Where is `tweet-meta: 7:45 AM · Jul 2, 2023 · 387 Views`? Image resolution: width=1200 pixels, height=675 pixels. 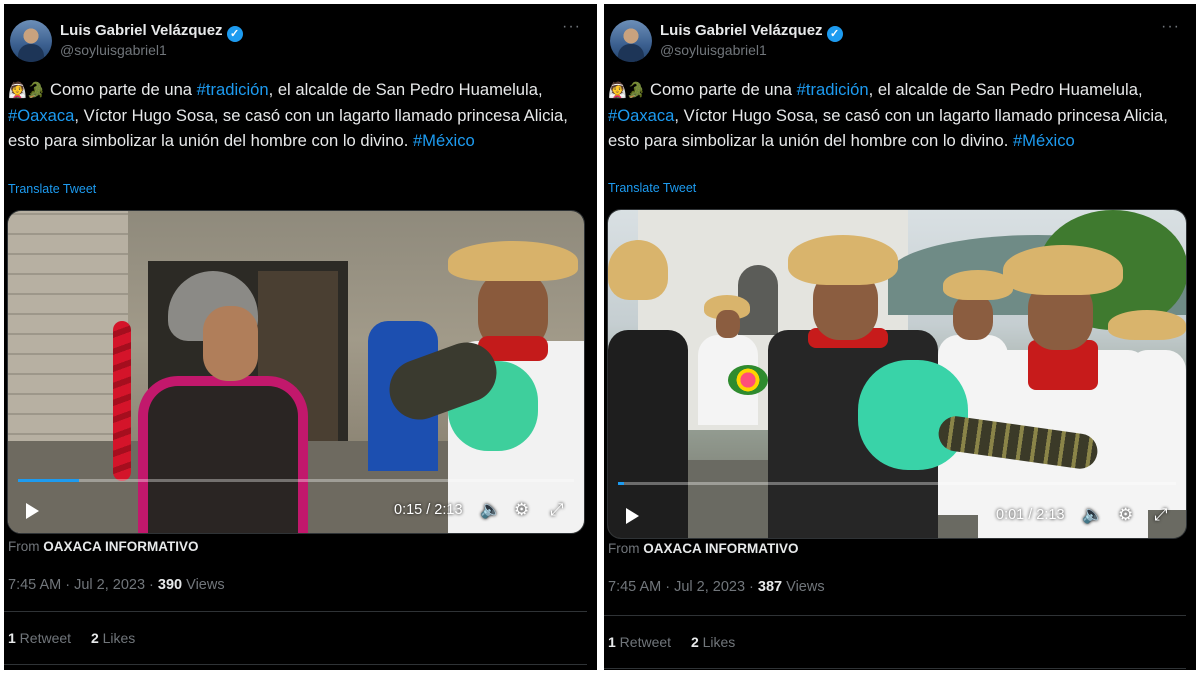 tweet-meta: 7:45 AM · Jul 2, 2023 · 387 Views is located at coordinates (716, 587).